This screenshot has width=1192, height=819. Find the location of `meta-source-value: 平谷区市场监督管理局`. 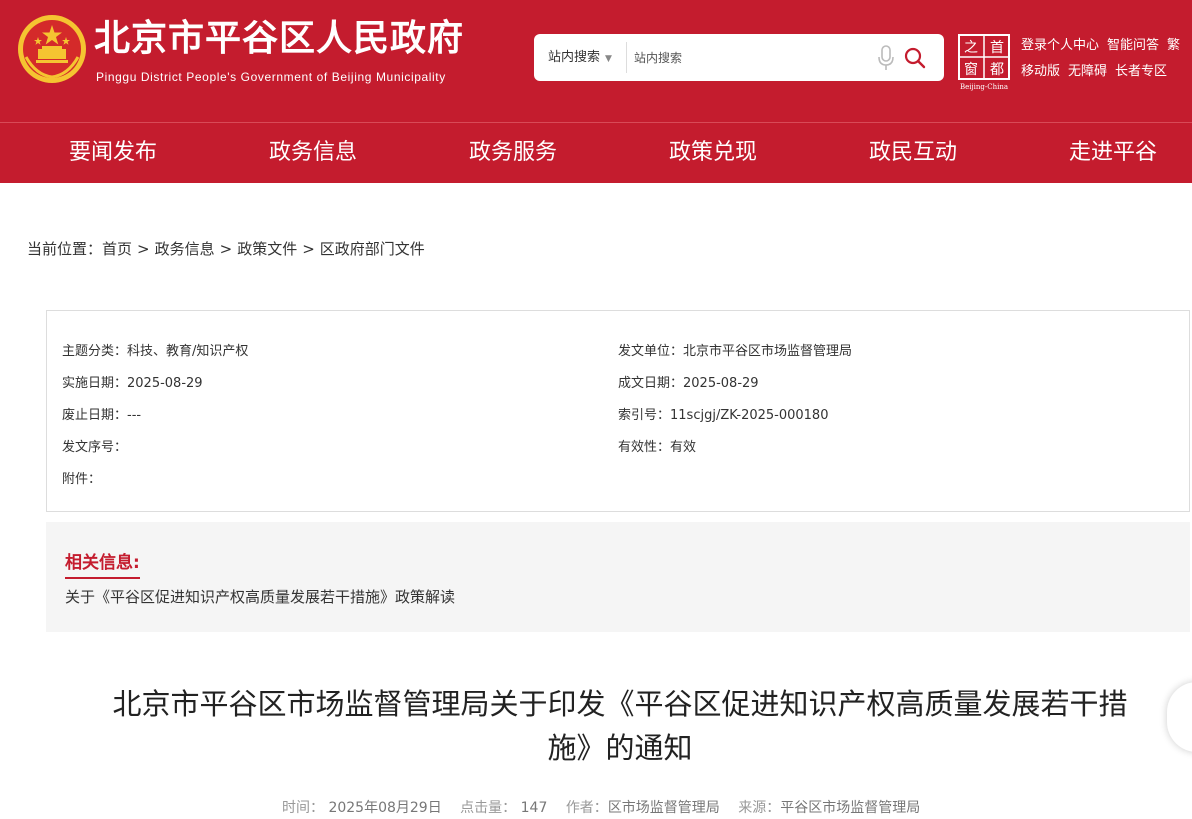

meta-source-value: 平谷区市场监督管理局 is located at coordinates (850, 808).